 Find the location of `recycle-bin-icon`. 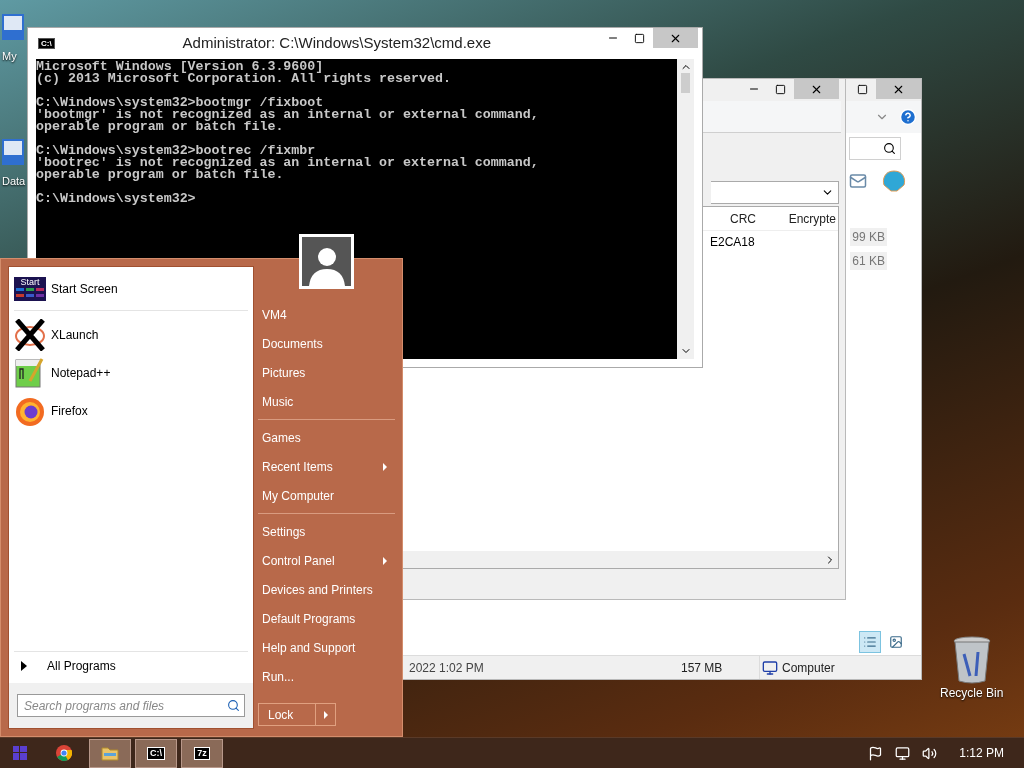

recycle-bin-icon is located at coordinates (971, 660).